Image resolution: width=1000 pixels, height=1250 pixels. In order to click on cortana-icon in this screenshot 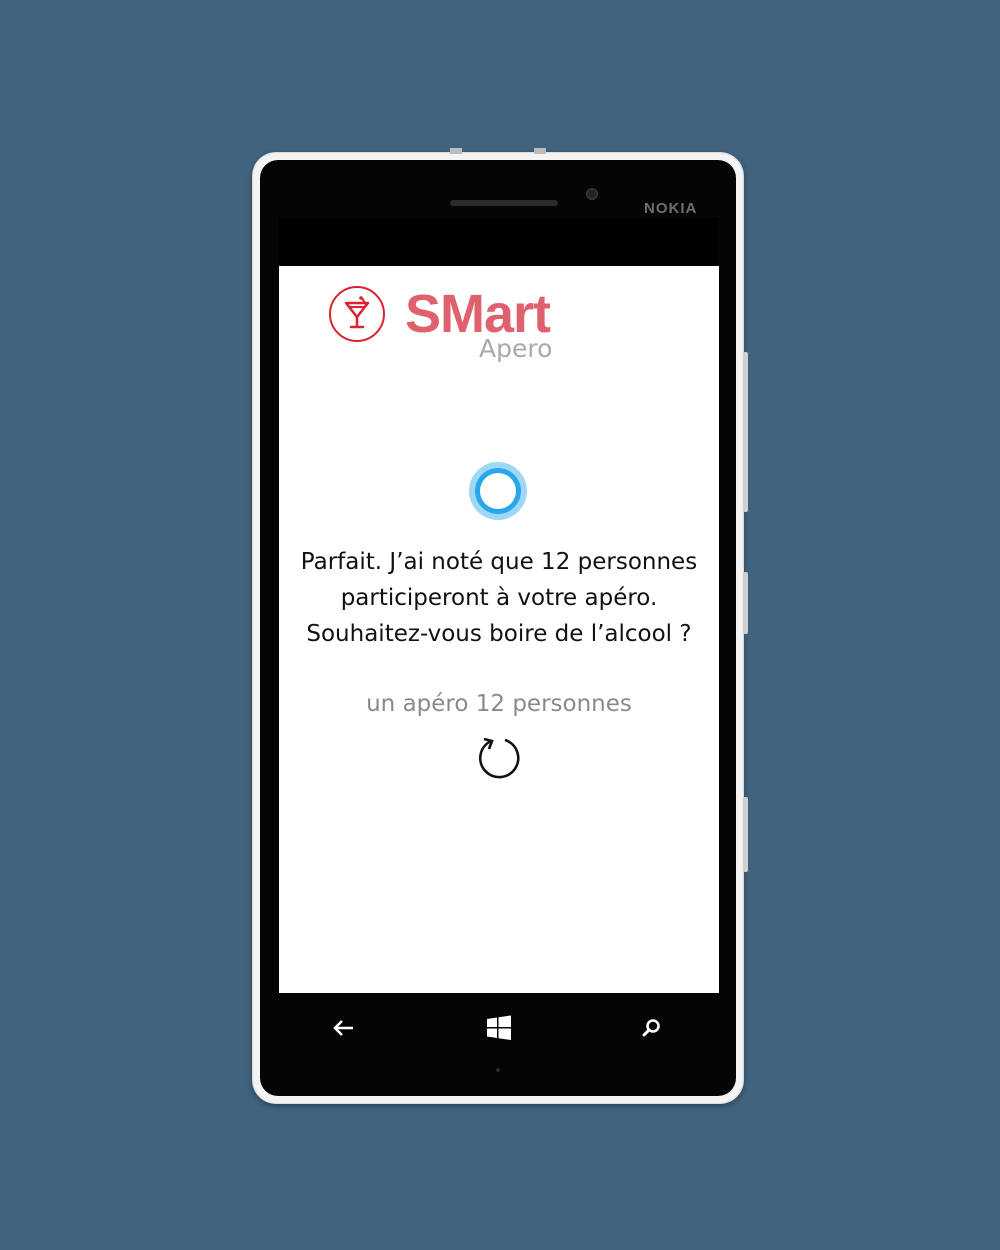, I will do `click(498, 491)`.